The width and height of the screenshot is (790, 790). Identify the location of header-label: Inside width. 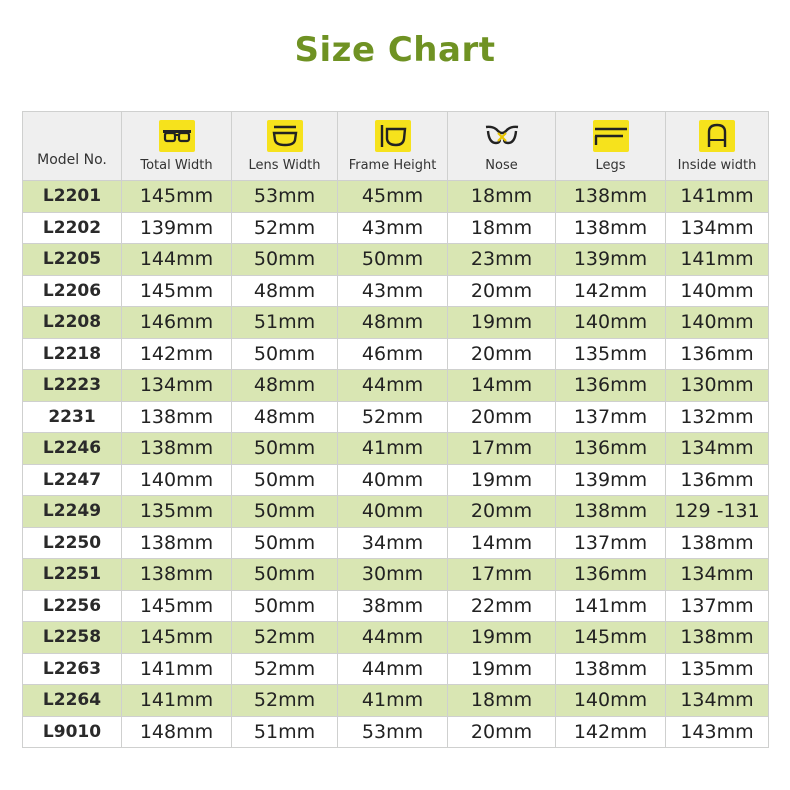
(717, 165).